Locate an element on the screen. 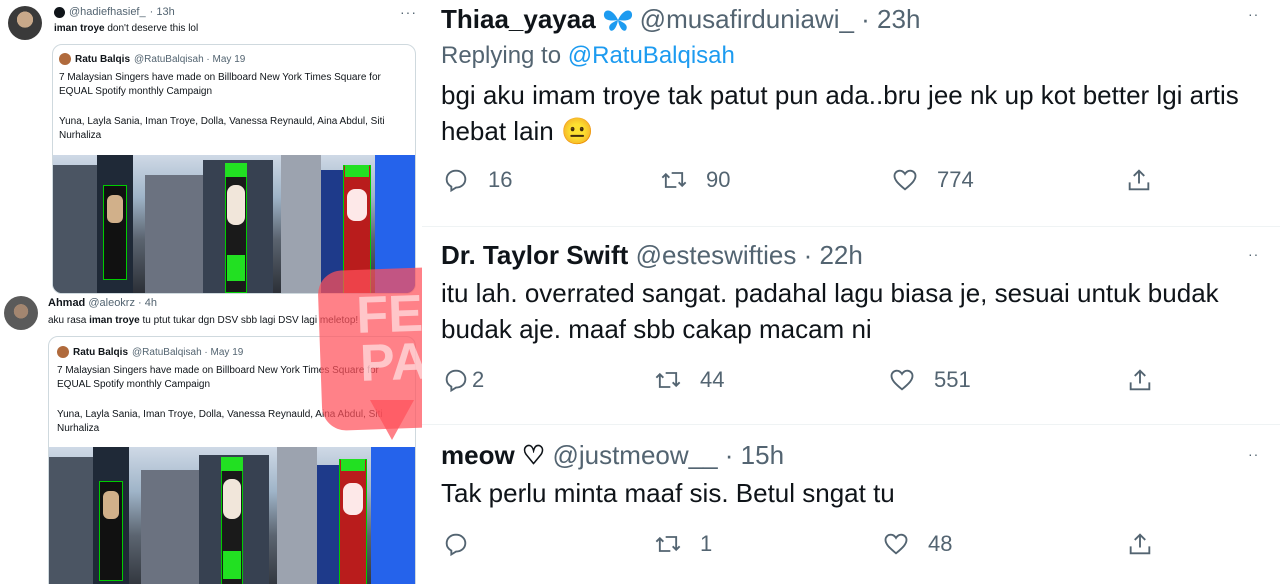 The height and width of the screenshot is (584, 1280). reply-handle: @musafirduniawi_ · 23h is located at coordinates (780, 19).